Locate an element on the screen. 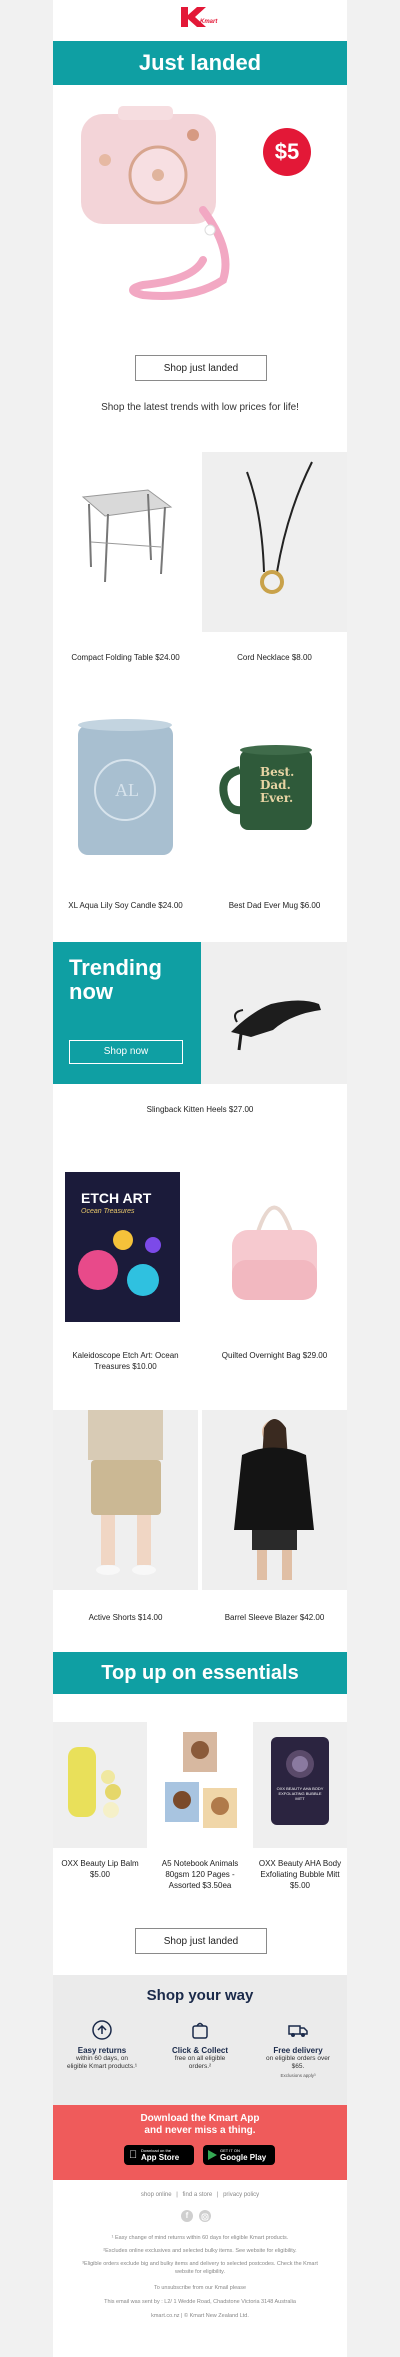  overnight-bag-image is located at coordinates (274, 1250).